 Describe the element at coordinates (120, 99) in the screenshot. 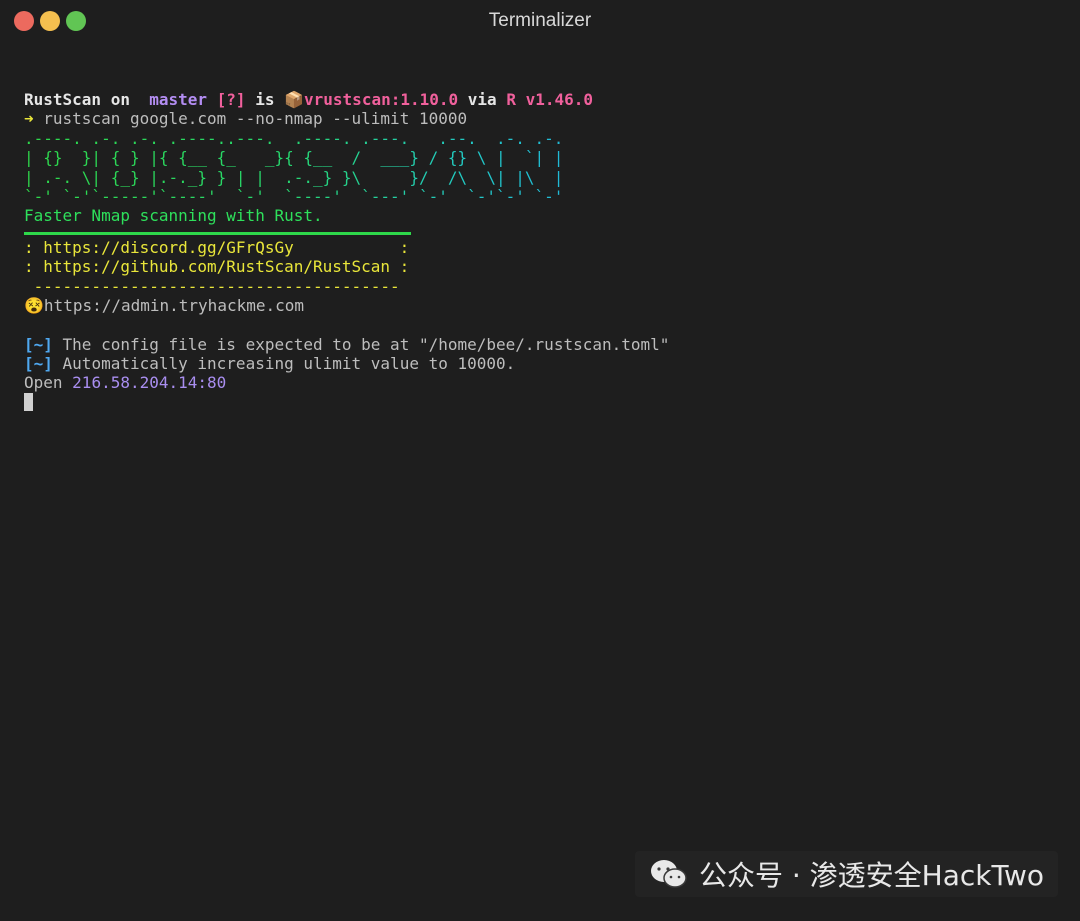

I see `prompt-on: on` at that location.